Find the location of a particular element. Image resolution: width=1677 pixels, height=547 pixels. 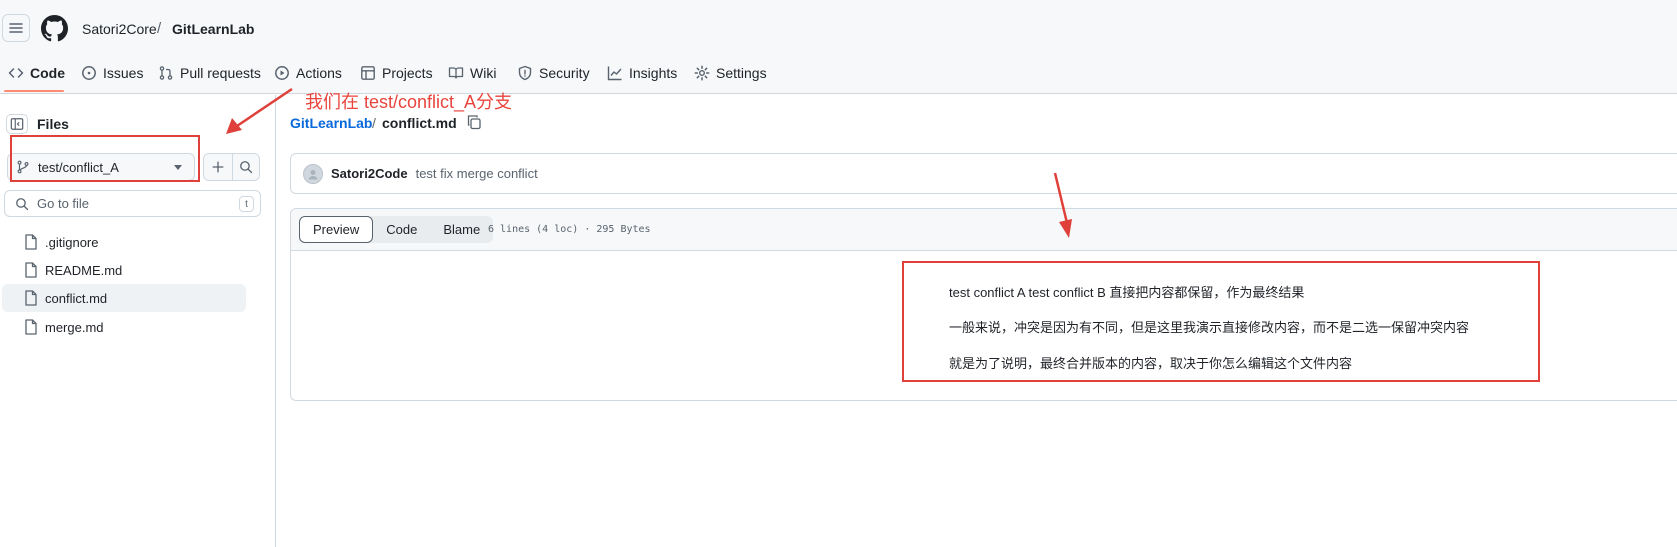

add-file-button is located at coordinates (218, 167).